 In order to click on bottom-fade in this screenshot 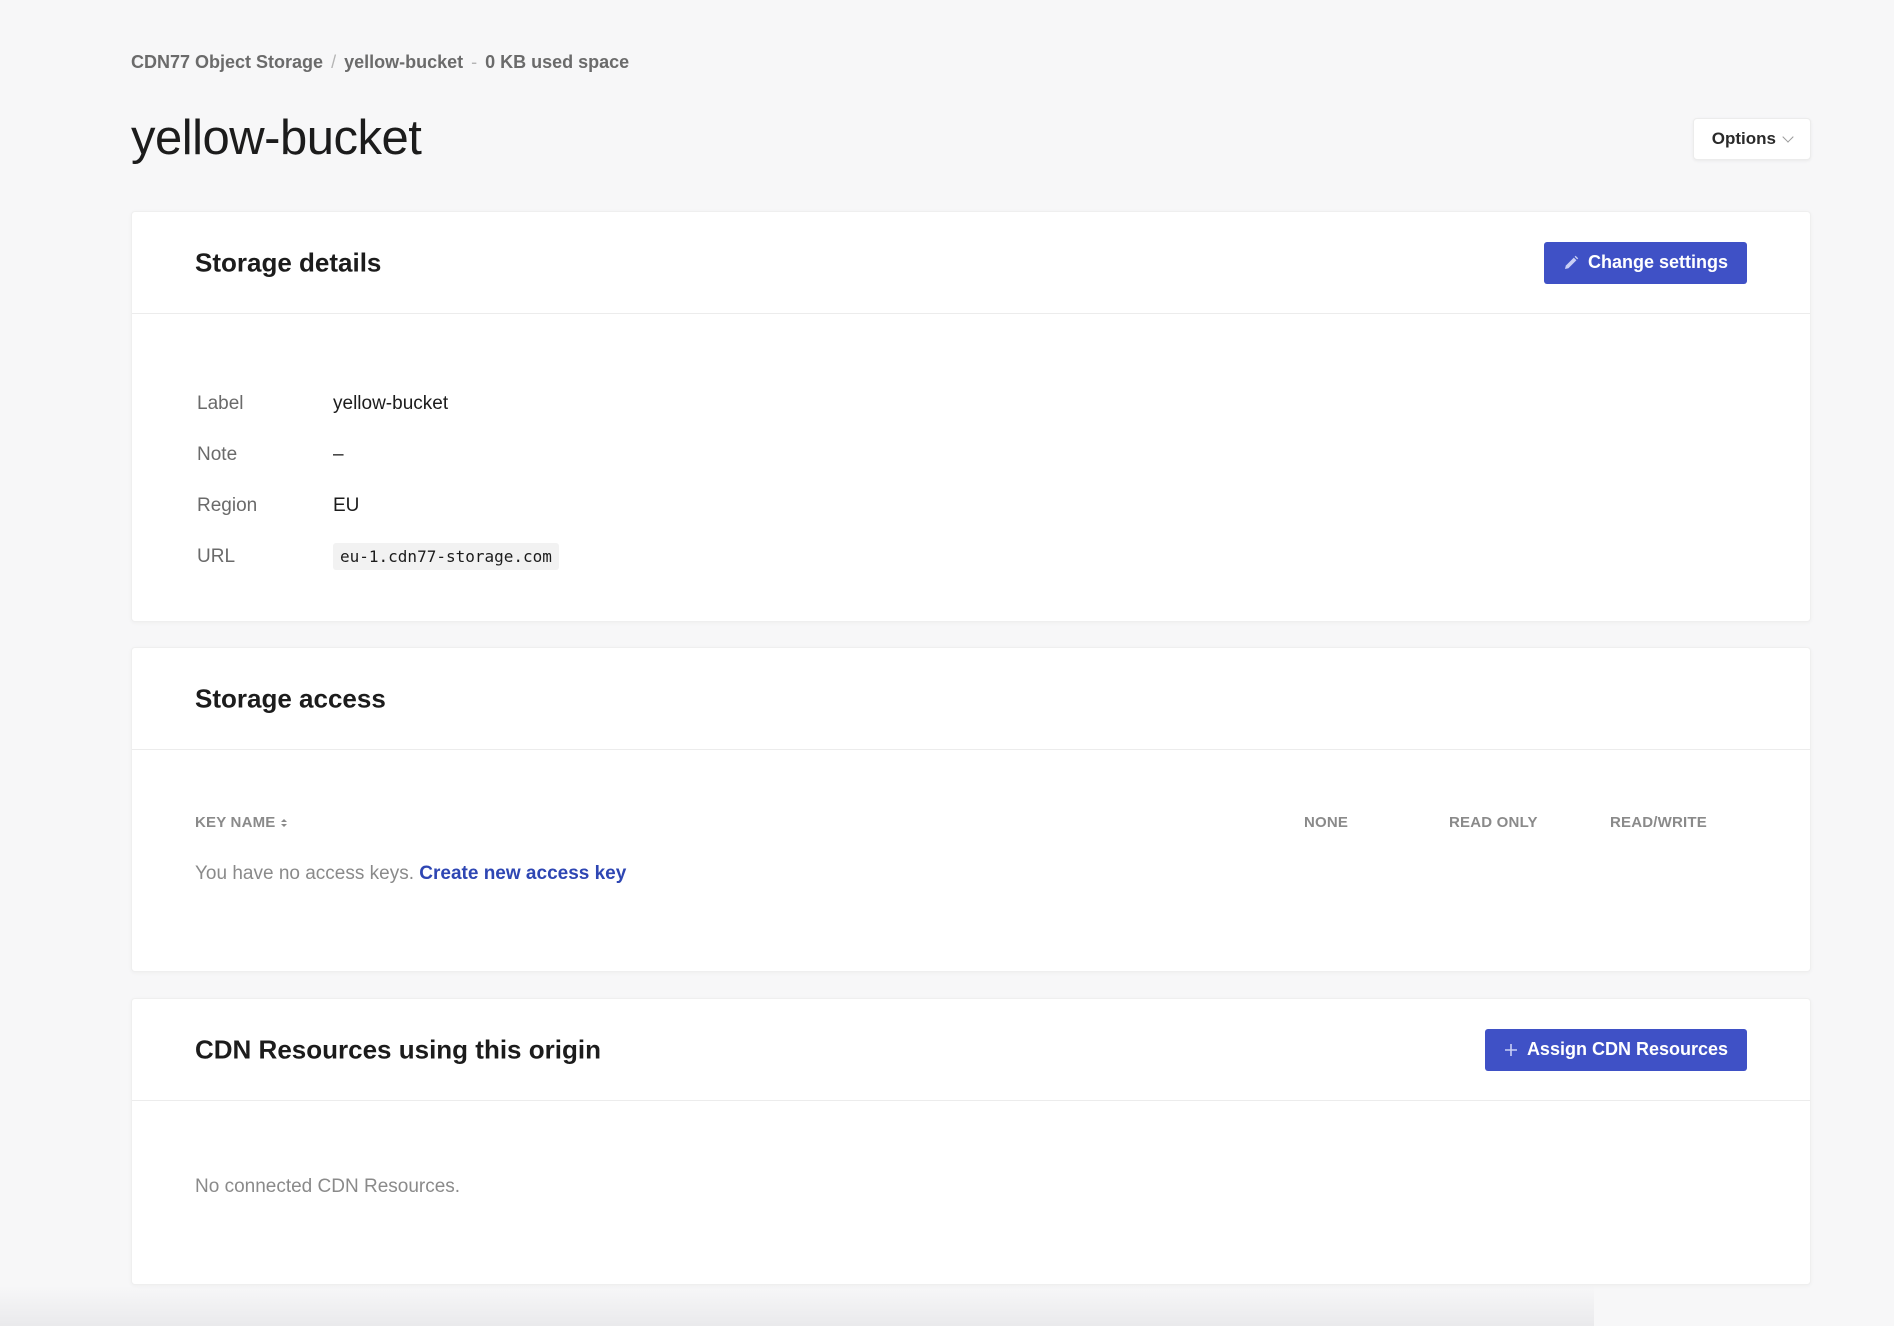, I will do `click(797, 1306)`.